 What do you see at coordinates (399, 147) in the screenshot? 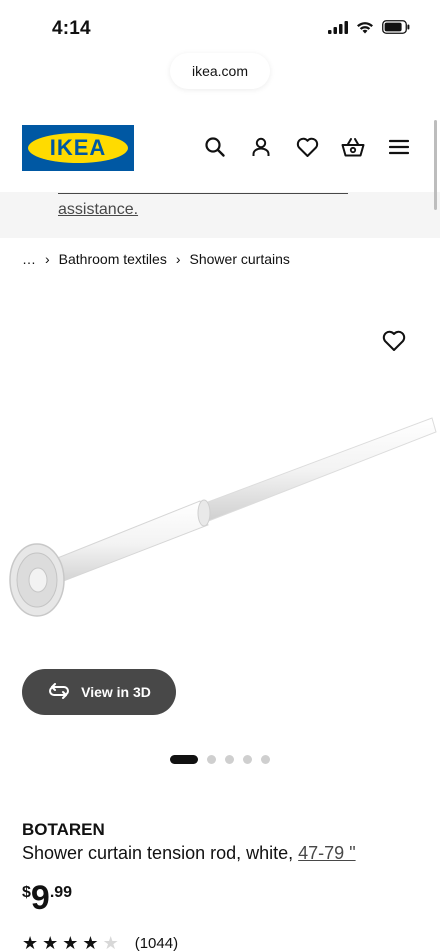
I see `menu-icon` at bounding box center [399, 147].